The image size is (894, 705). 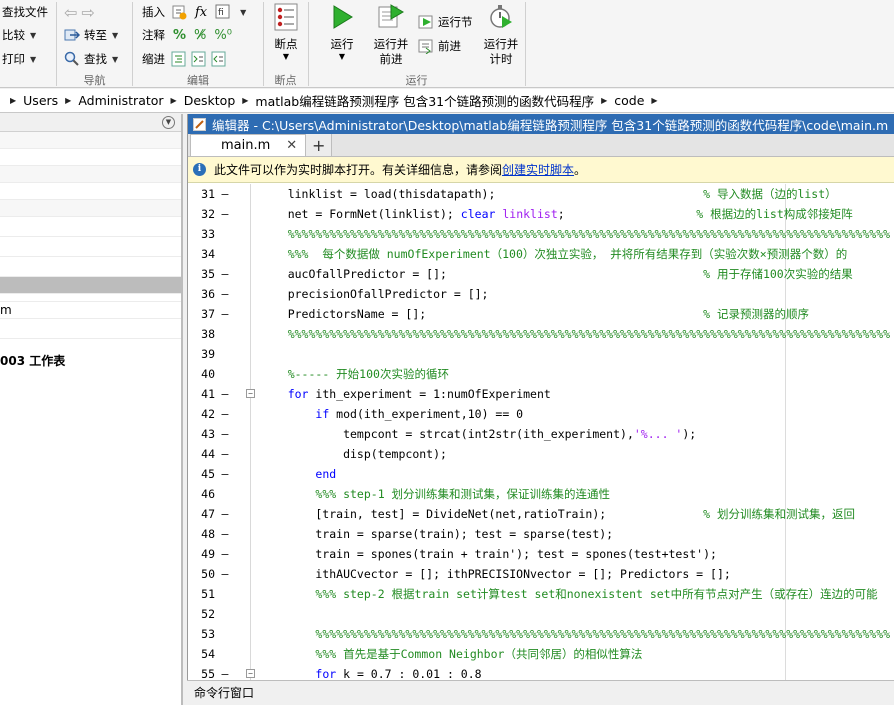 What do you see at coordinates (201, 12) in the screenshot?
I see `fx-icon: fx` at bounding box center [201, 12].